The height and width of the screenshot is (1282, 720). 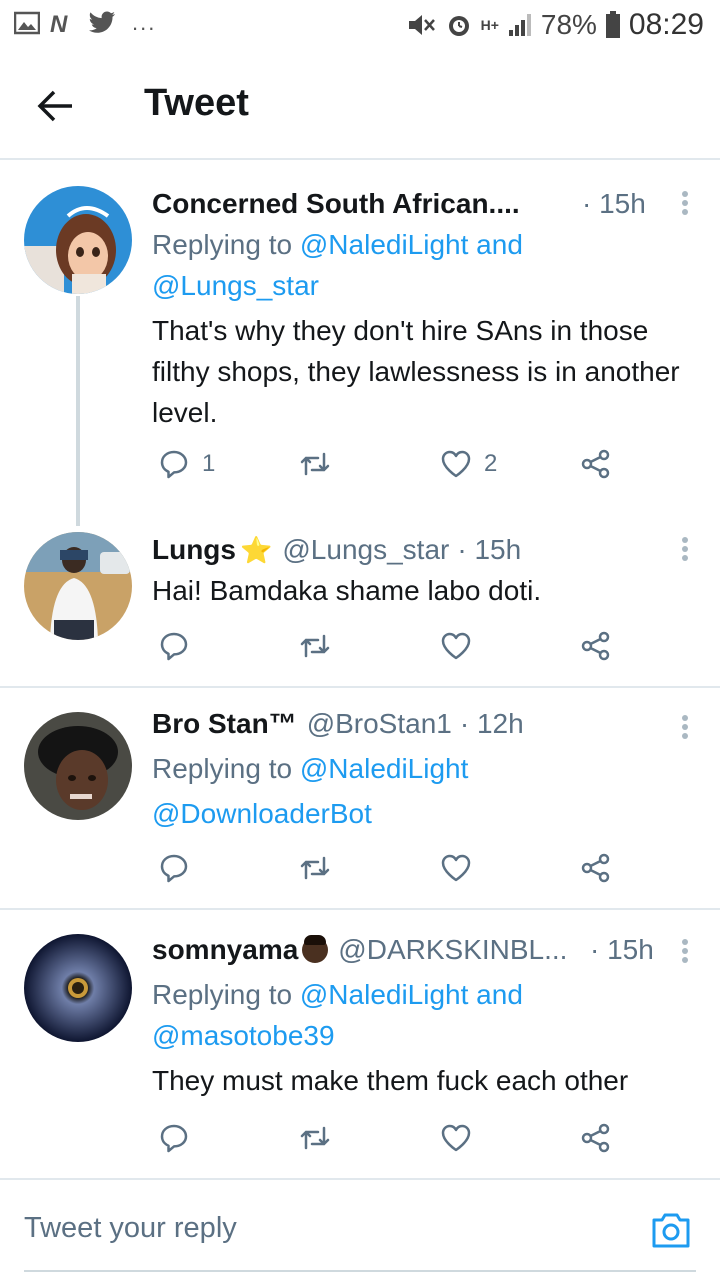 I want to click on signal-icon, so click(x=519, y=25).